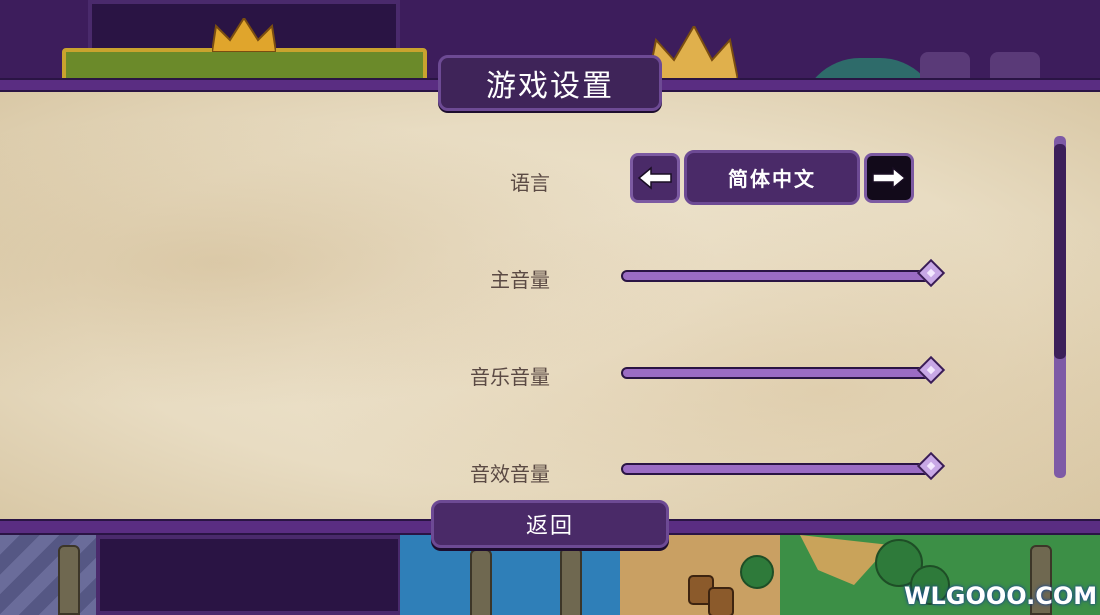 Image resolution: width=1100 pixels, height=615 pixels. I want to click on scrollbar-thumb, so click(1060, 251).